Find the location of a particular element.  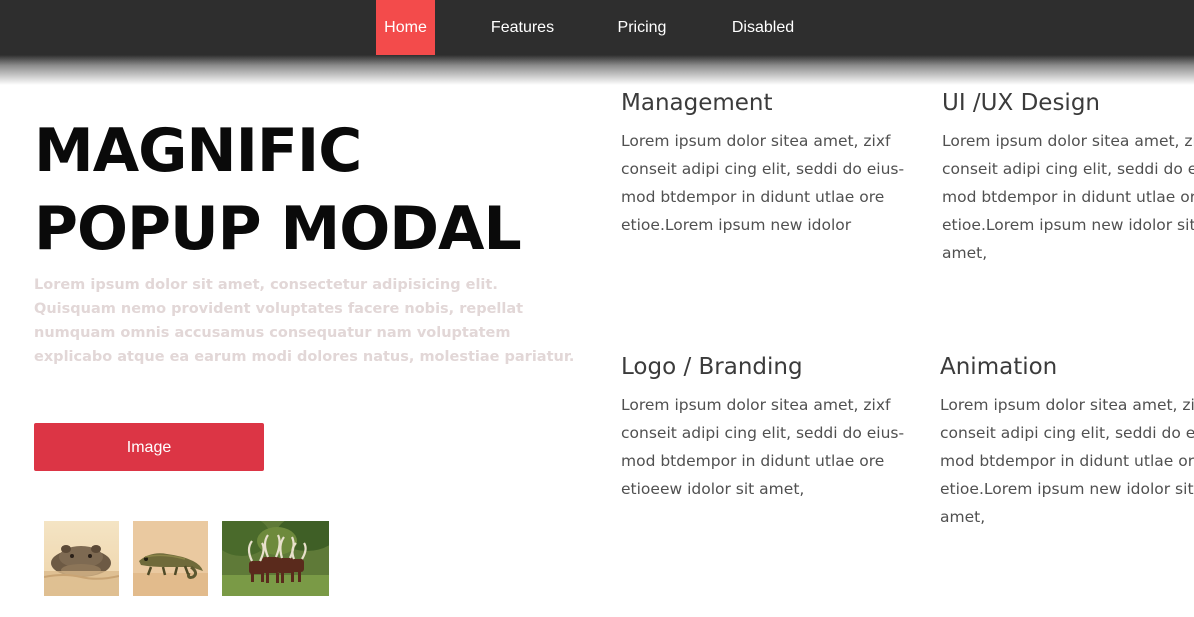

image-popup-button: Image is located at coordinates (149, 447).